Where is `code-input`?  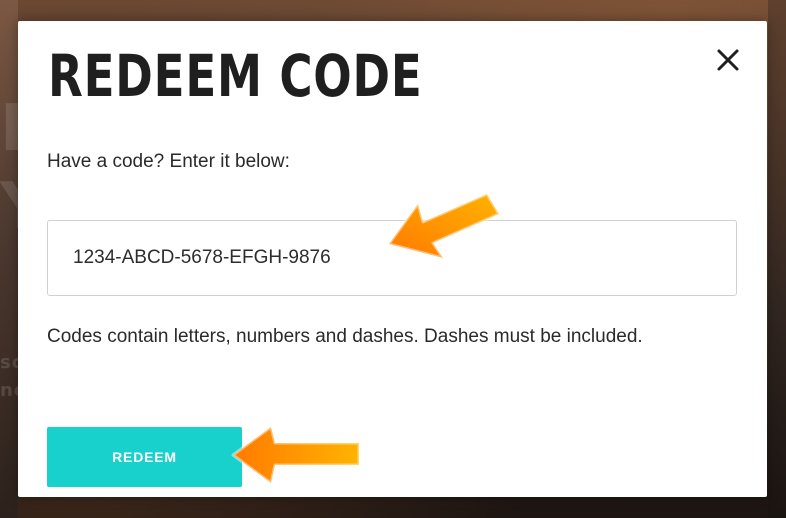
code-input is located at coordinates (392, 258).